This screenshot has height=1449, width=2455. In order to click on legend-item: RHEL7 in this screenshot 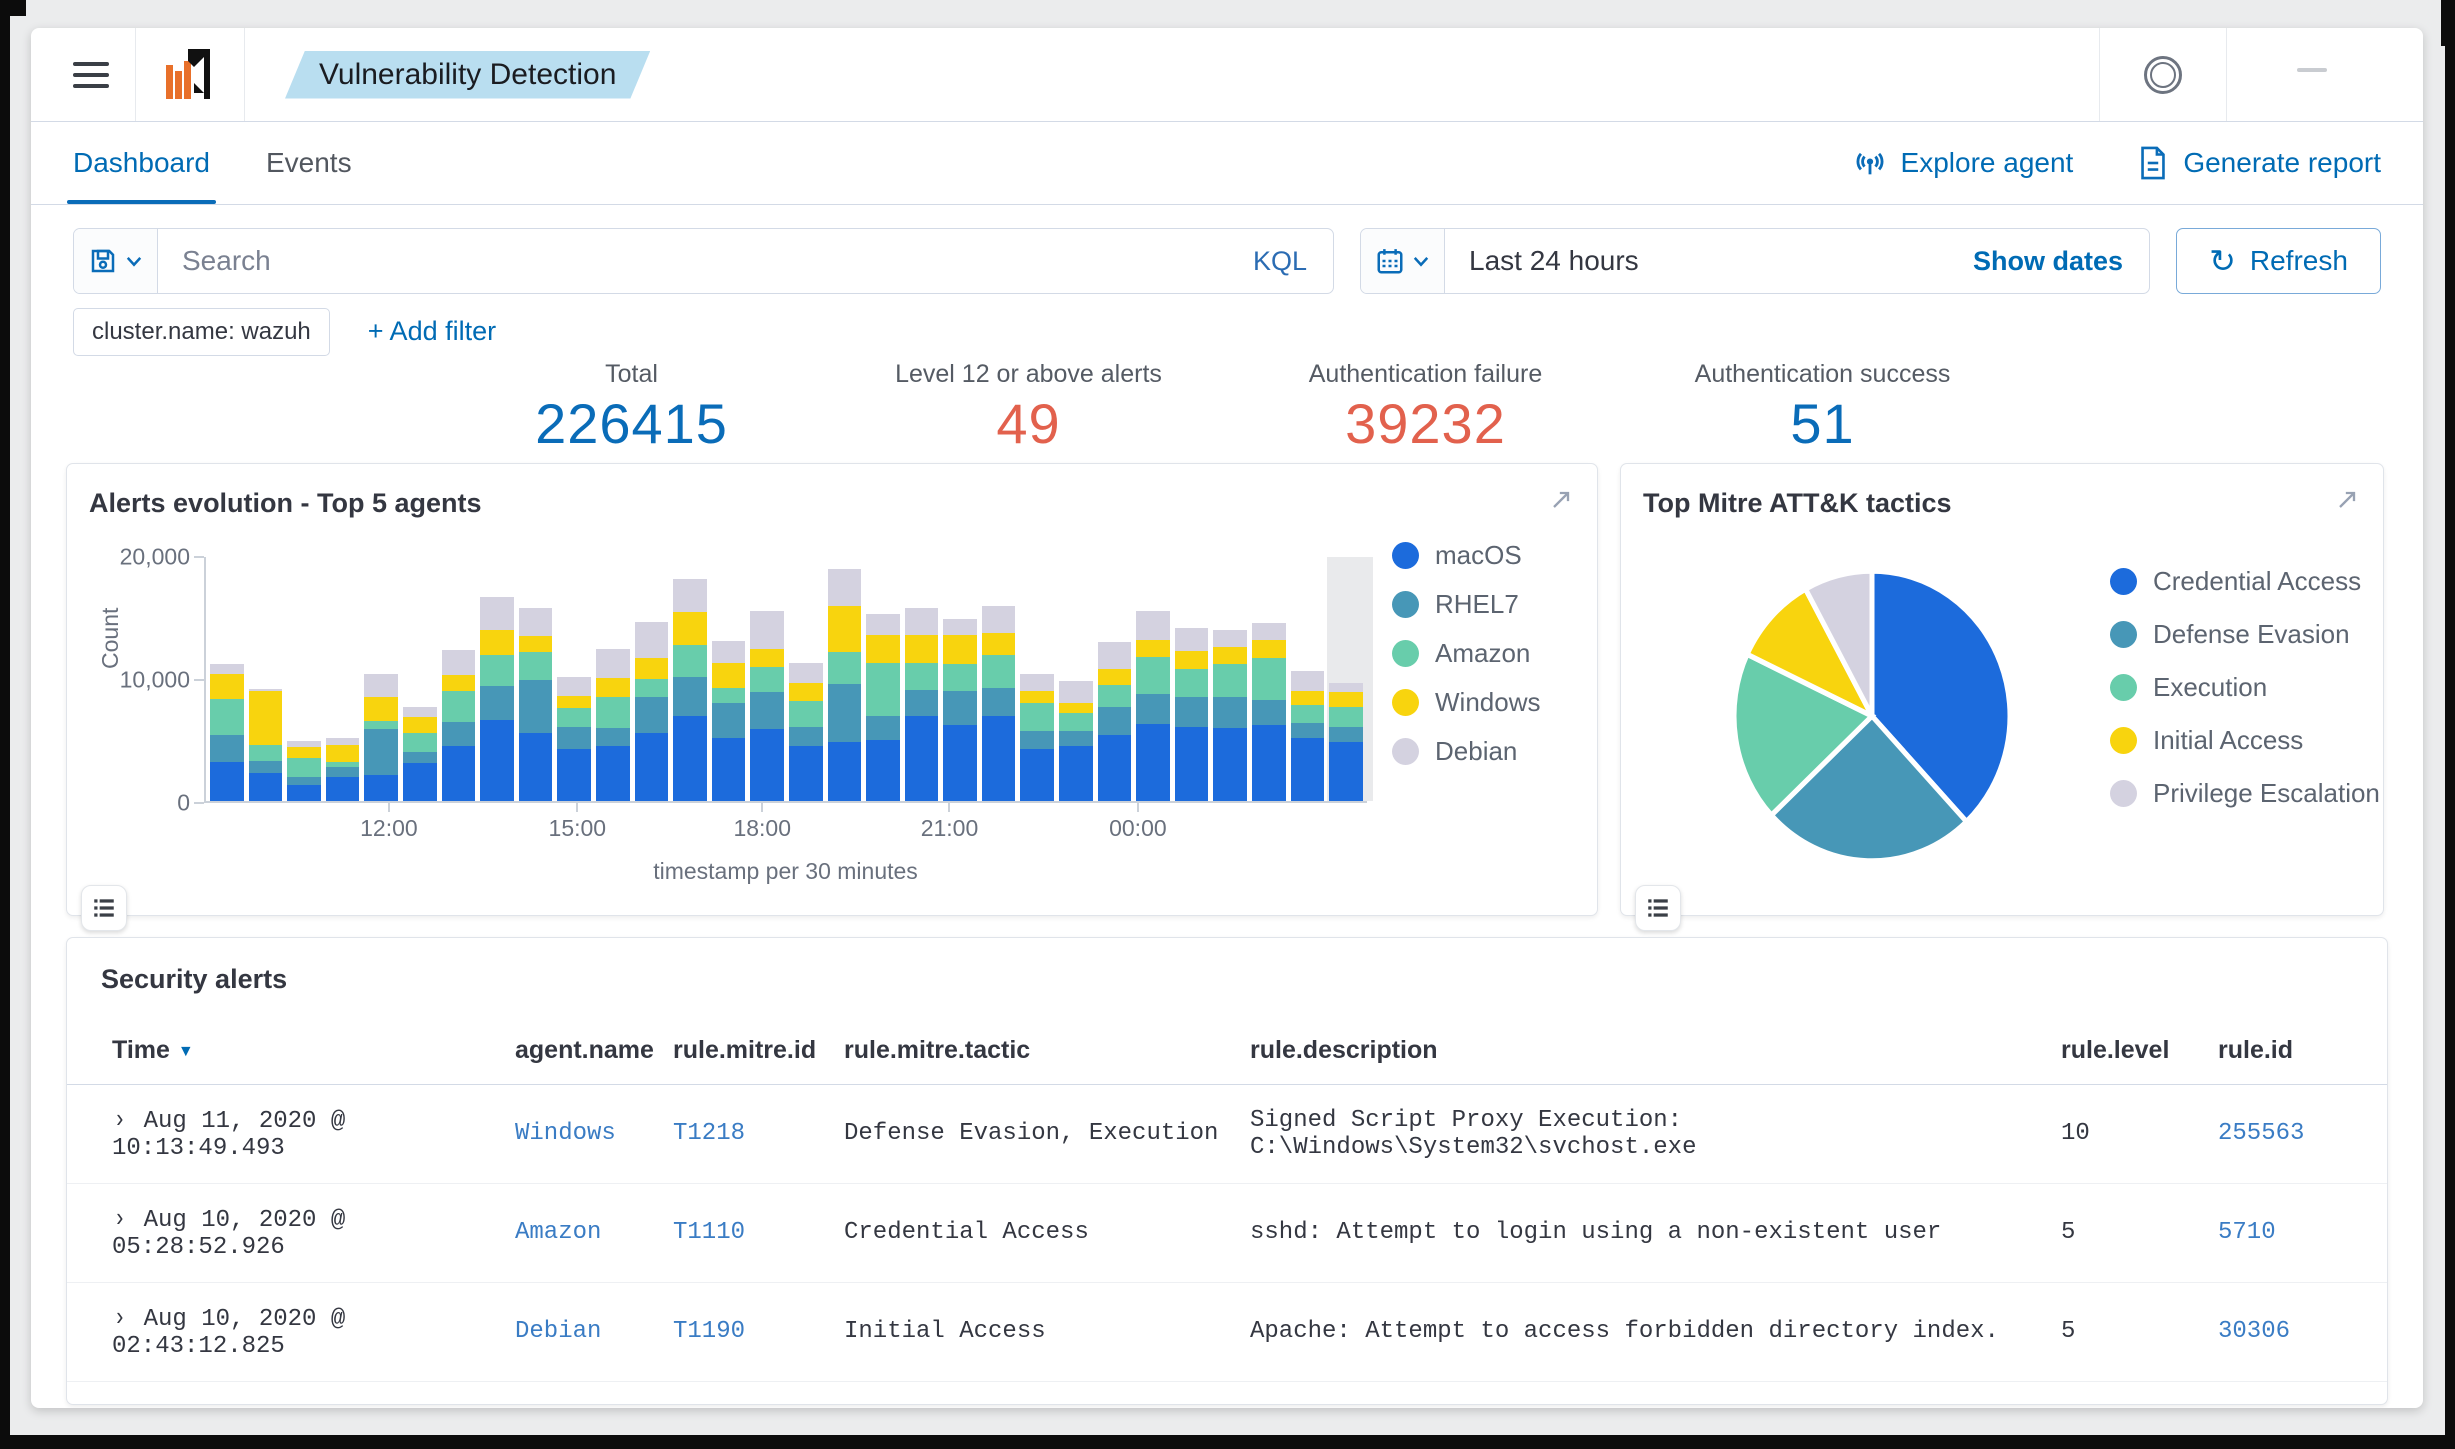, I will do `click(1466, 604)`.